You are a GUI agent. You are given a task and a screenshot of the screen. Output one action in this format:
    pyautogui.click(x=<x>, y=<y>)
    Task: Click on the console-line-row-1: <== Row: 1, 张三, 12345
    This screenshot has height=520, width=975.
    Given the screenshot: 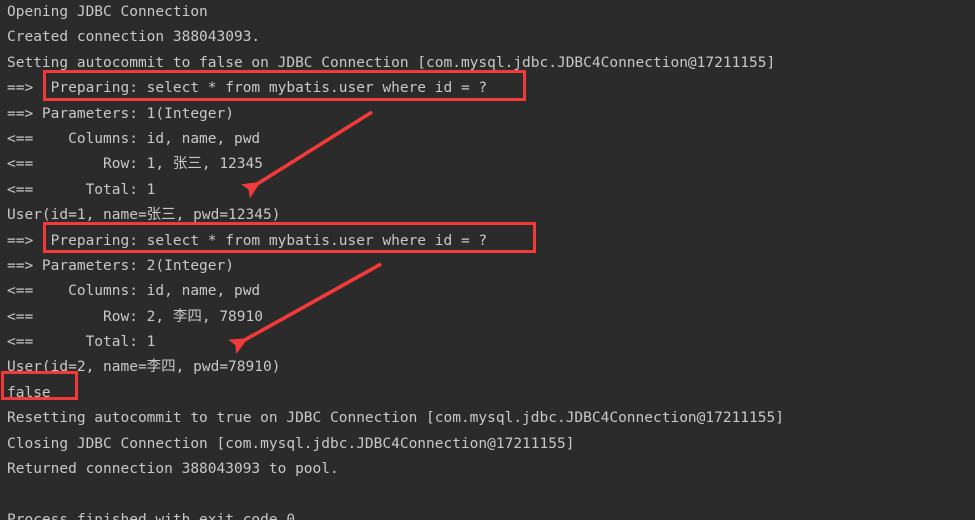 What is the action you would take?
    pyautogui.click(x=135, y=164)
    